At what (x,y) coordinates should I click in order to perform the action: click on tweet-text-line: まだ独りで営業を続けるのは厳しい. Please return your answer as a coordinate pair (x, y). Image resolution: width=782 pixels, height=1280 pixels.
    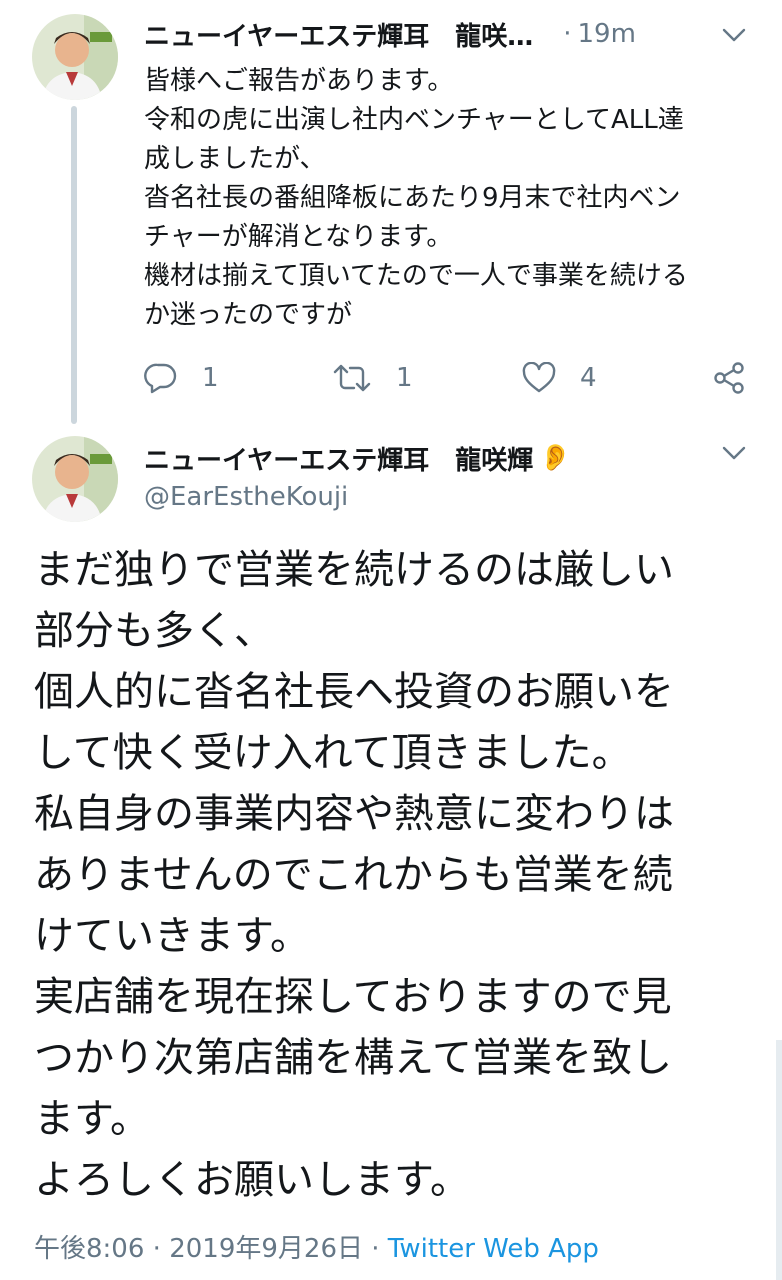
    Looking at the image, I should click on (354, 570).